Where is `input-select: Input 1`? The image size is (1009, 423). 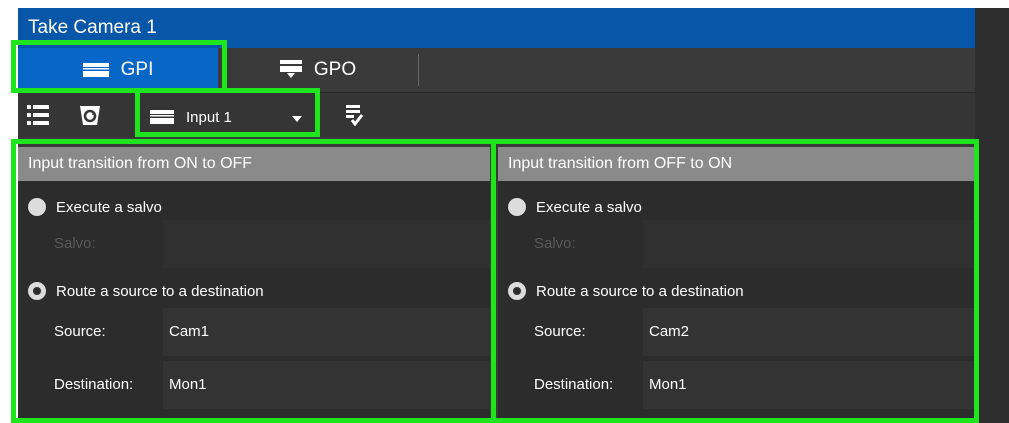 input-select: Input 1 is located at coordinates (230, 117).